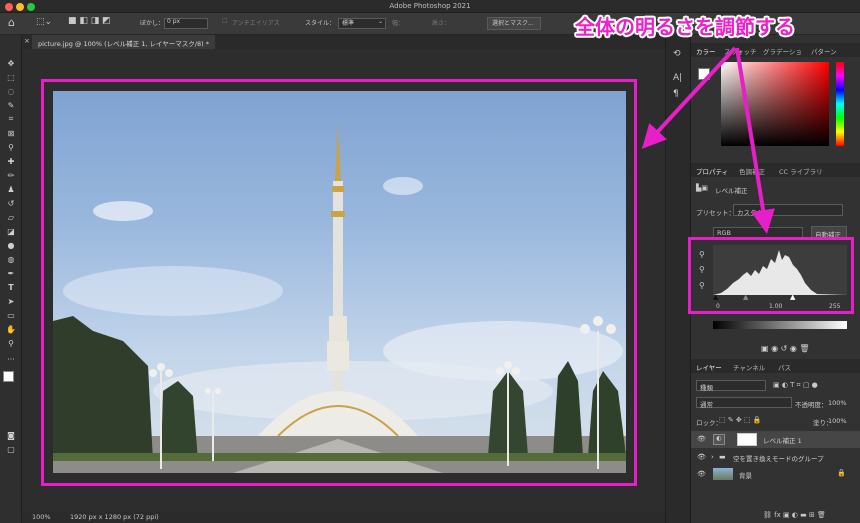  Describe the element at coordinates (708, 140) in the screenshot. I see `annotation-arrows` at that location.